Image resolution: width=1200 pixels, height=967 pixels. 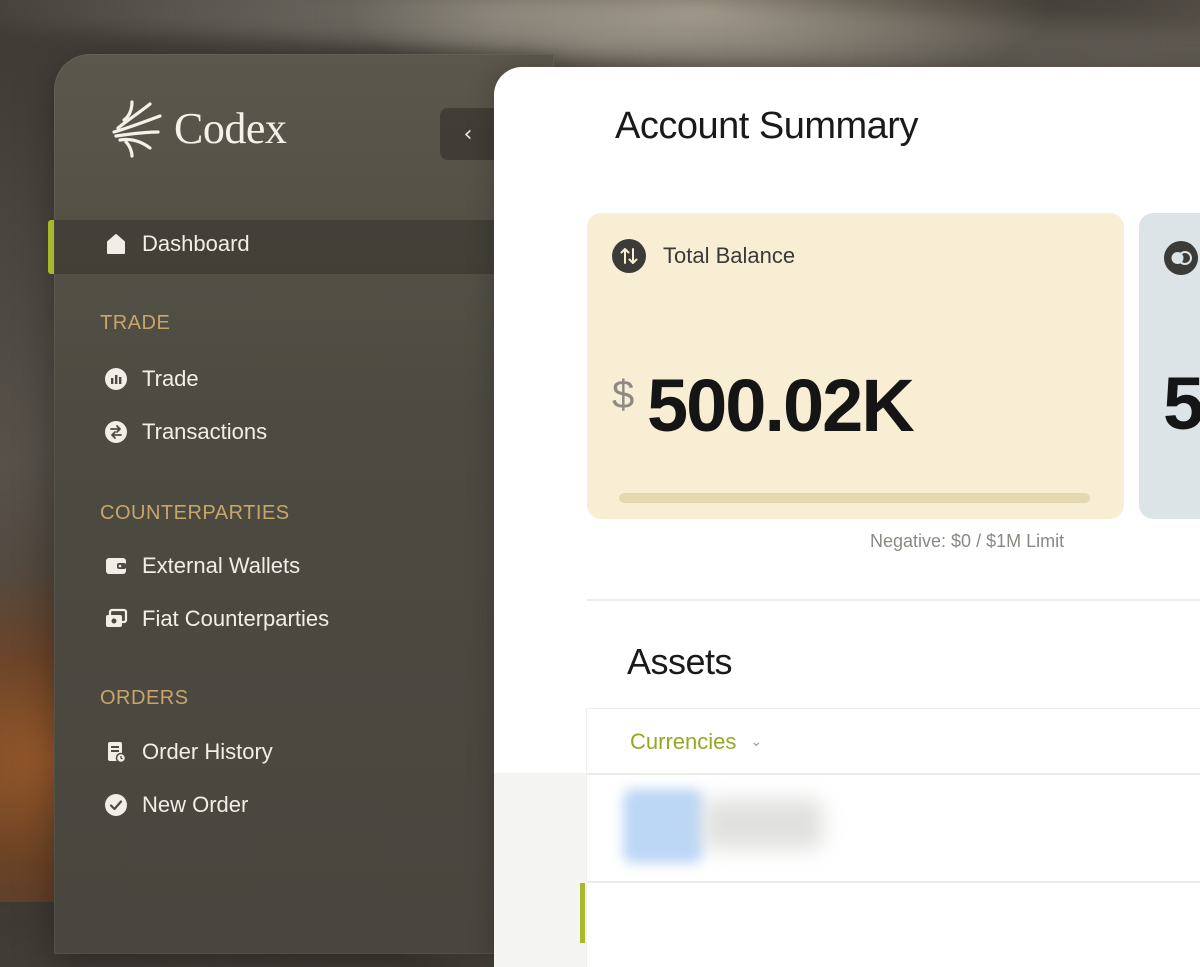 What do you see at coordinates (137, 129) in the screenshot?
I see `codex-logo-icon` at bounding box center [137, 129].